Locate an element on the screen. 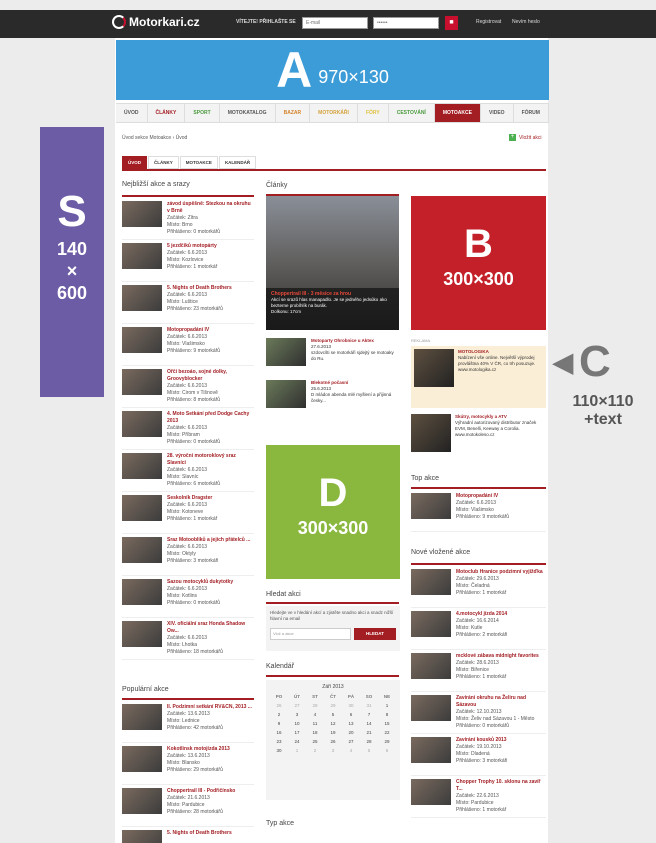 This screenshot has width=656, height=843. calendar-day: 21 is located at coordinates (369, 732).